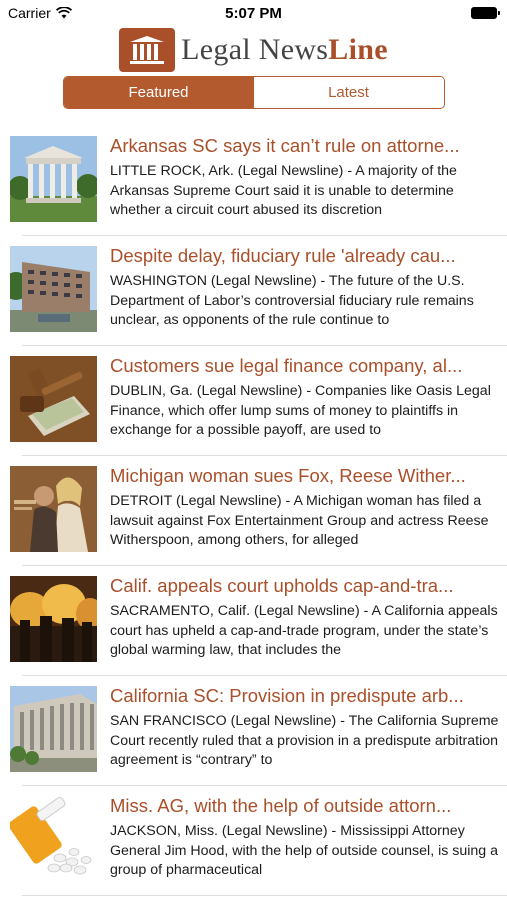 The image size is (507, 900). Describe the element at coordinates (53, 619) in the screenshot. I see `smokestacks-thumbnail` at that location.